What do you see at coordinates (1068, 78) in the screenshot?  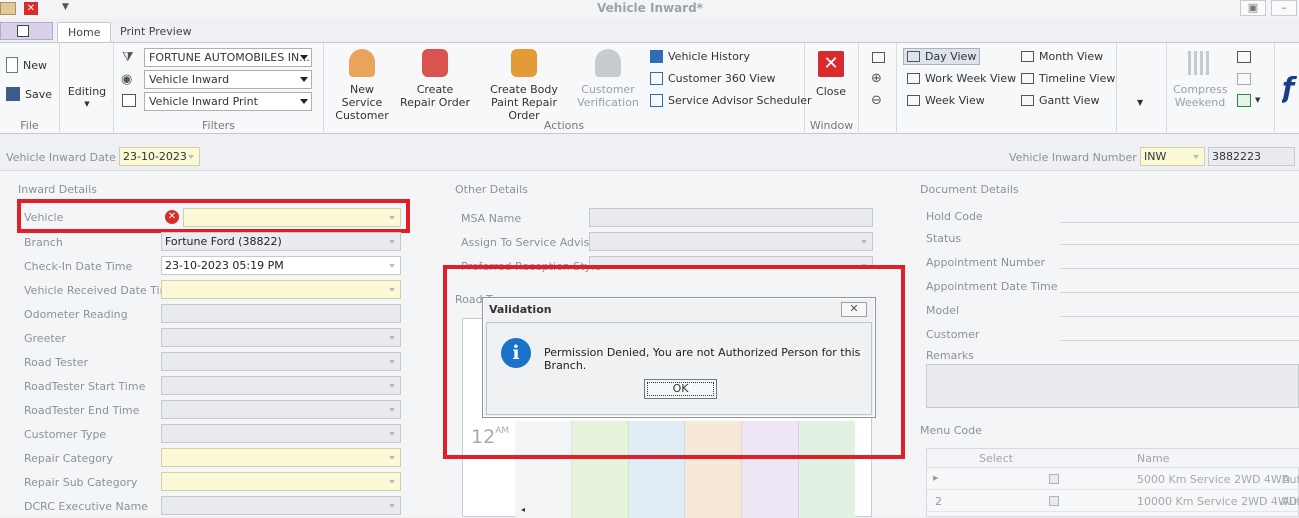 I see `timeline-view-button: Timeline View` at bounding box center [1068, 78].